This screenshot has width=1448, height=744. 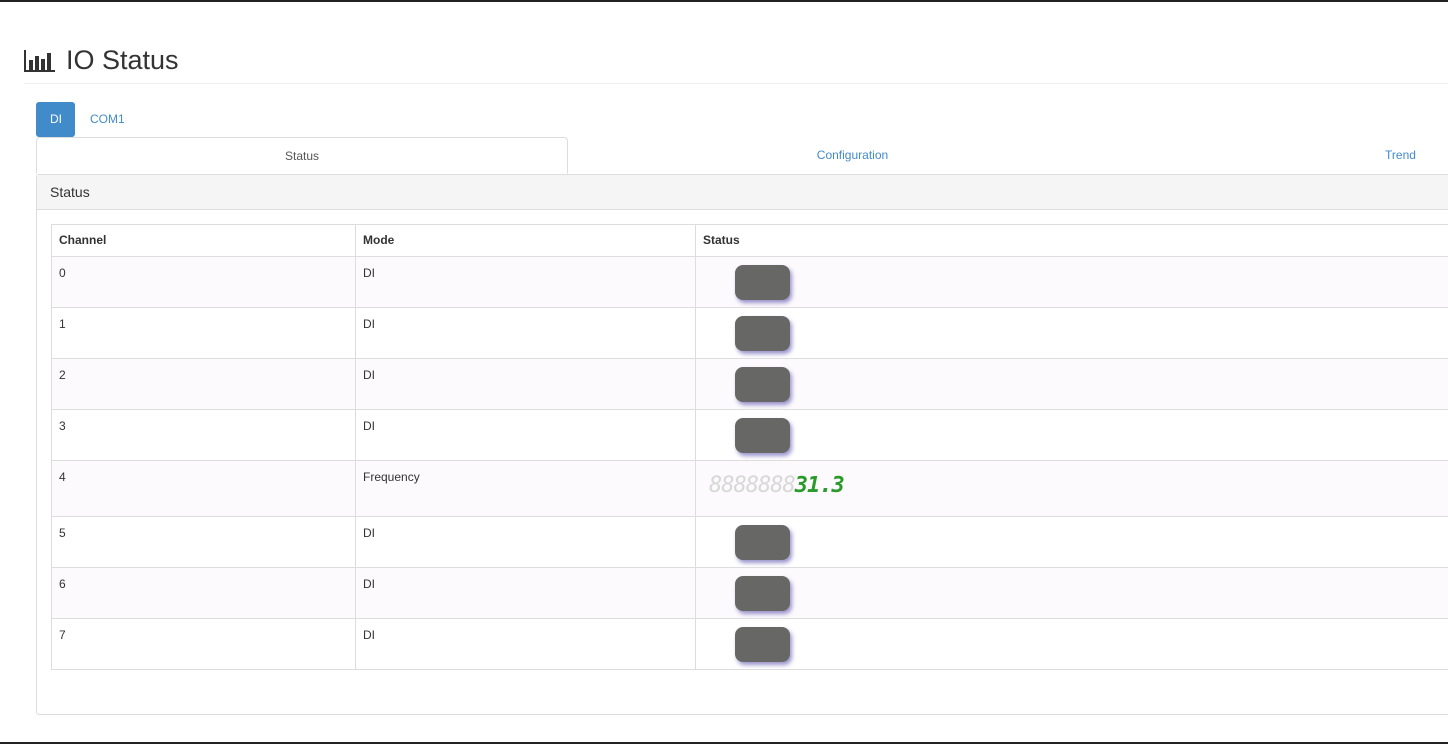 I want to click on table-row: 7 DI, so click(x=749, y=644).